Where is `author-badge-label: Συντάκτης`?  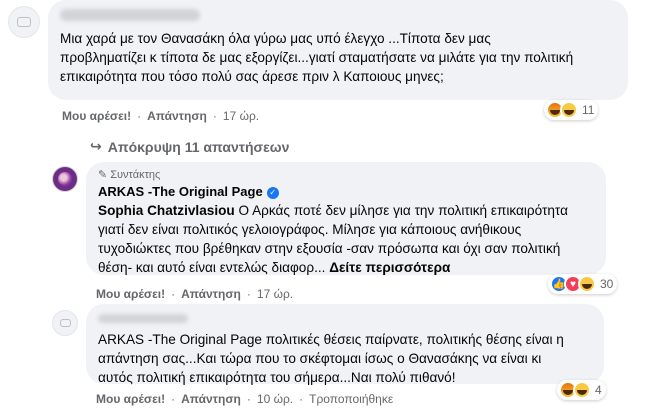 author-badge-label: Συντάκτης is located at coordinates (135, 174).